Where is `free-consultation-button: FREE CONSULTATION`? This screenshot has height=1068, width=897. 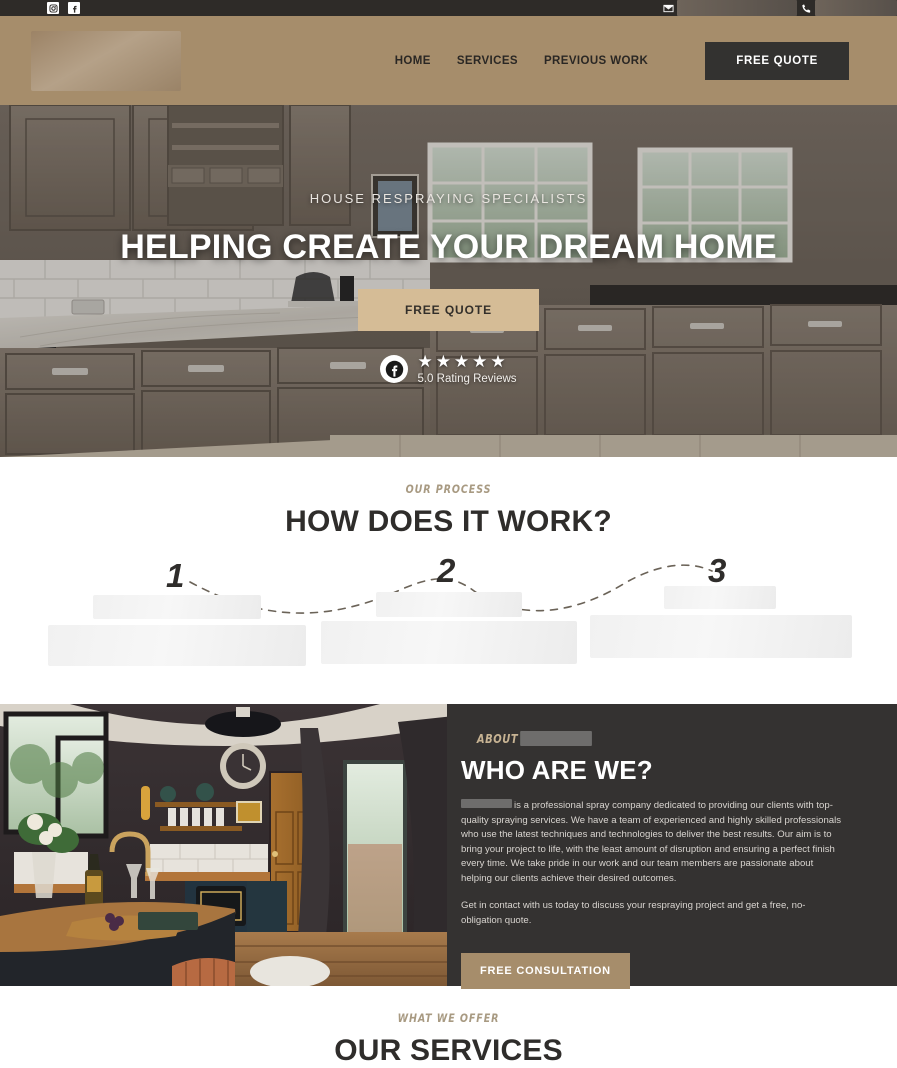
free-consultation-button: FREE CONSULTATION is located at coordinates (545, 970).